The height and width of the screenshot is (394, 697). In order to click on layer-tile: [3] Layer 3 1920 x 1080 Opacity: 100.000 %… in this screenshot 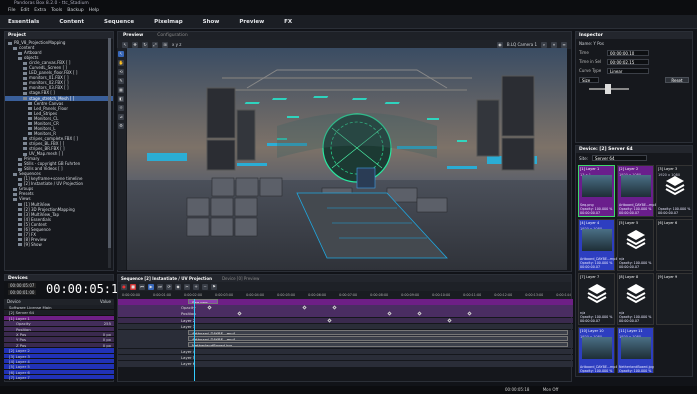, I will do `click(674, 191)`.